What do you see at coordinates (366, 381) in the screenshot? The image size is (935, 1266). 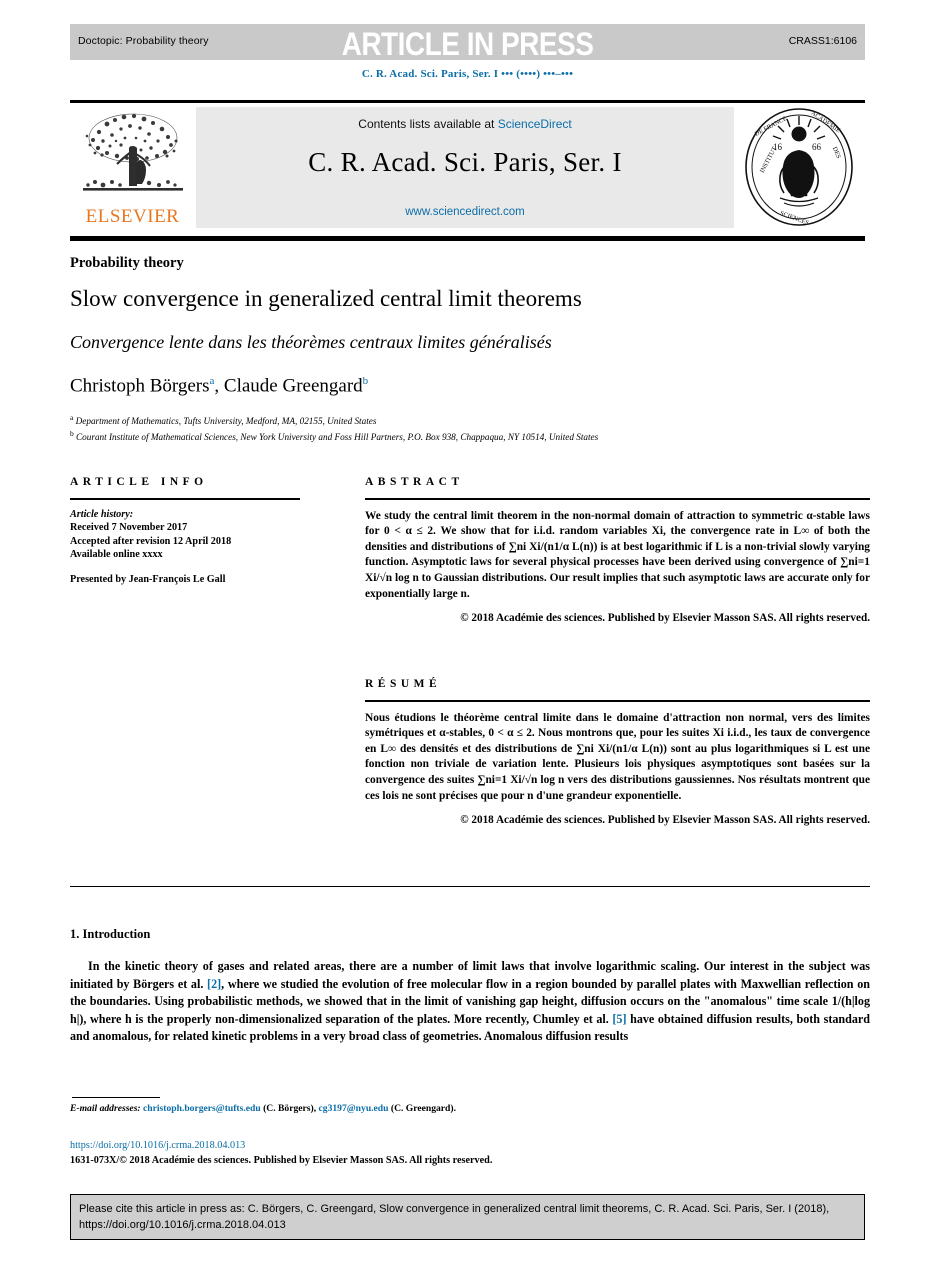 I see `author-affiliation-marker: b` at bounding box center [366, 381].